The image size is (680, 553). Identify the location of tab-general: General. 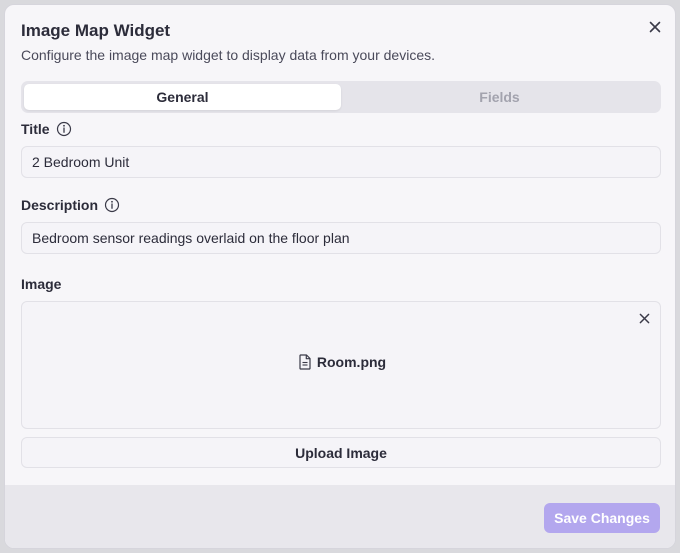
(182, 97).